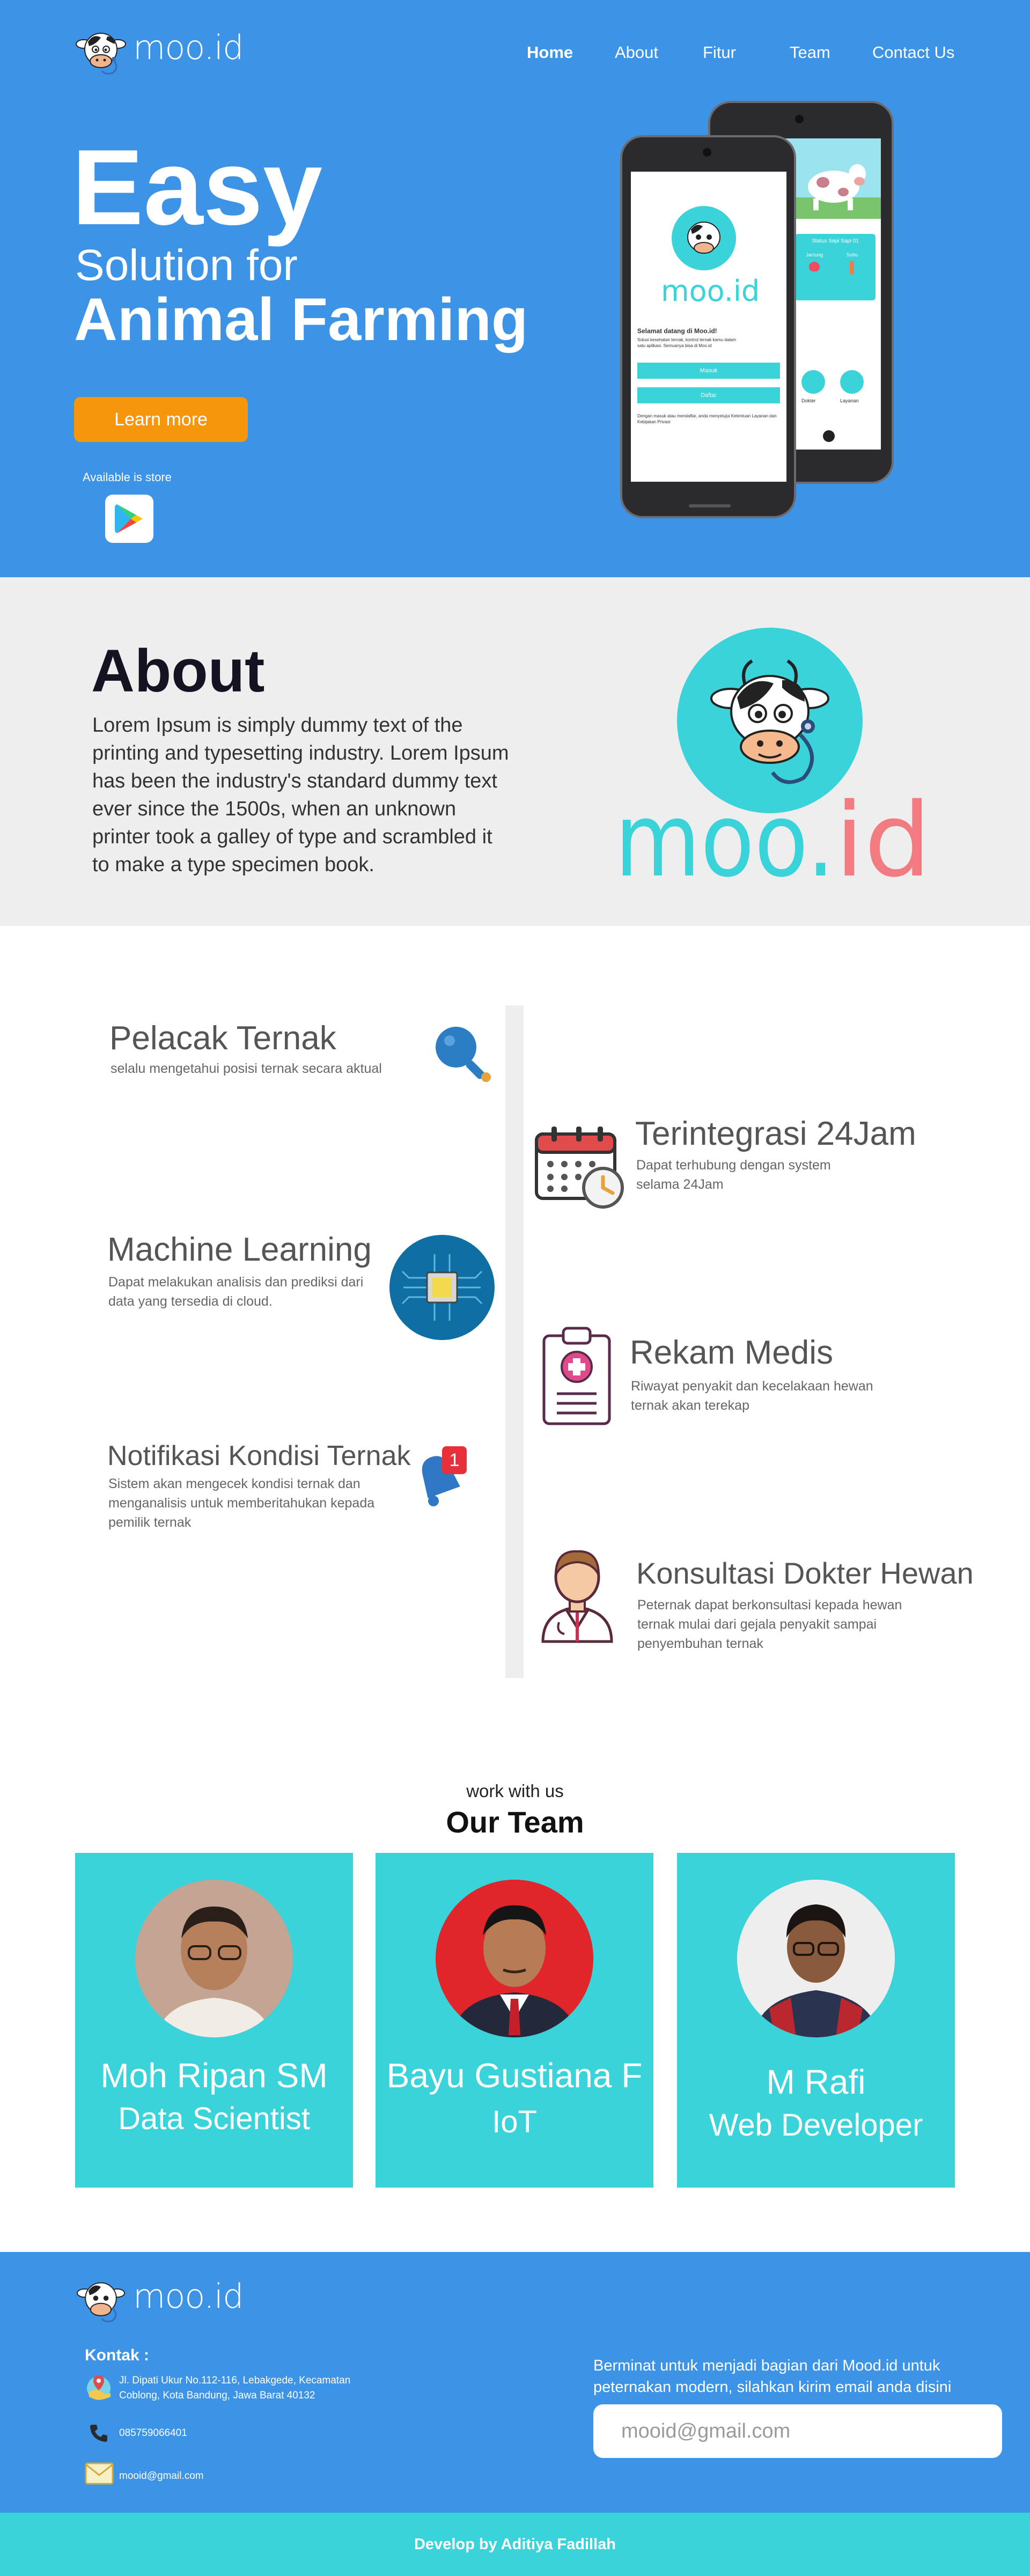 Image resolution: width=1030 pixels, height=2576 pixels. I want to click on credit-bar: Develop by Aditiya Fadillah, so click(515, 2544).